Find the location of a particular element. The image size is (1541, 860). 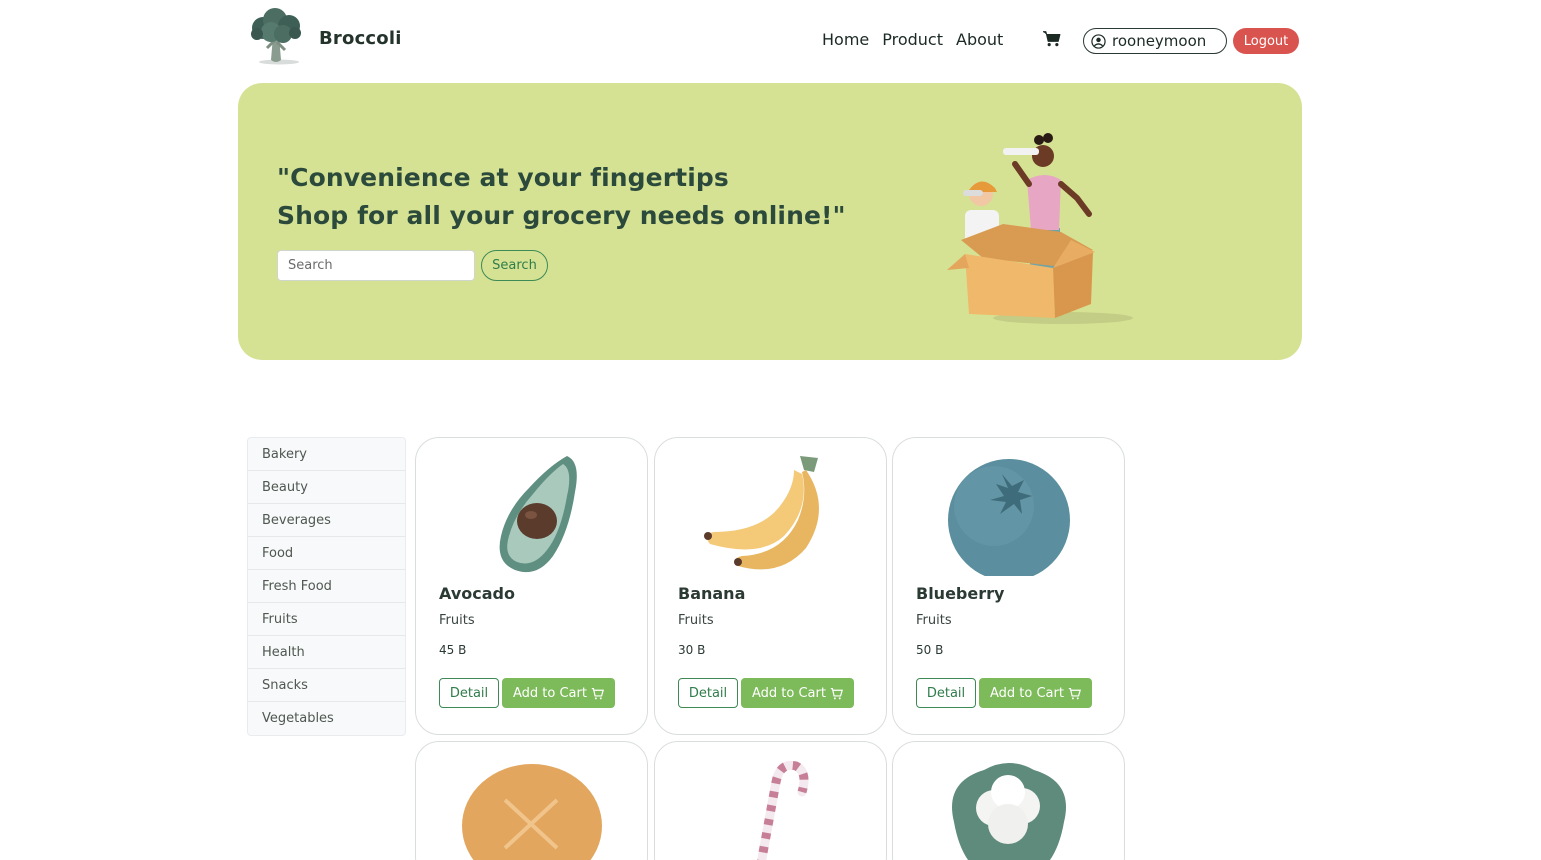

cart-icon is located at coordinates (1052, 39).